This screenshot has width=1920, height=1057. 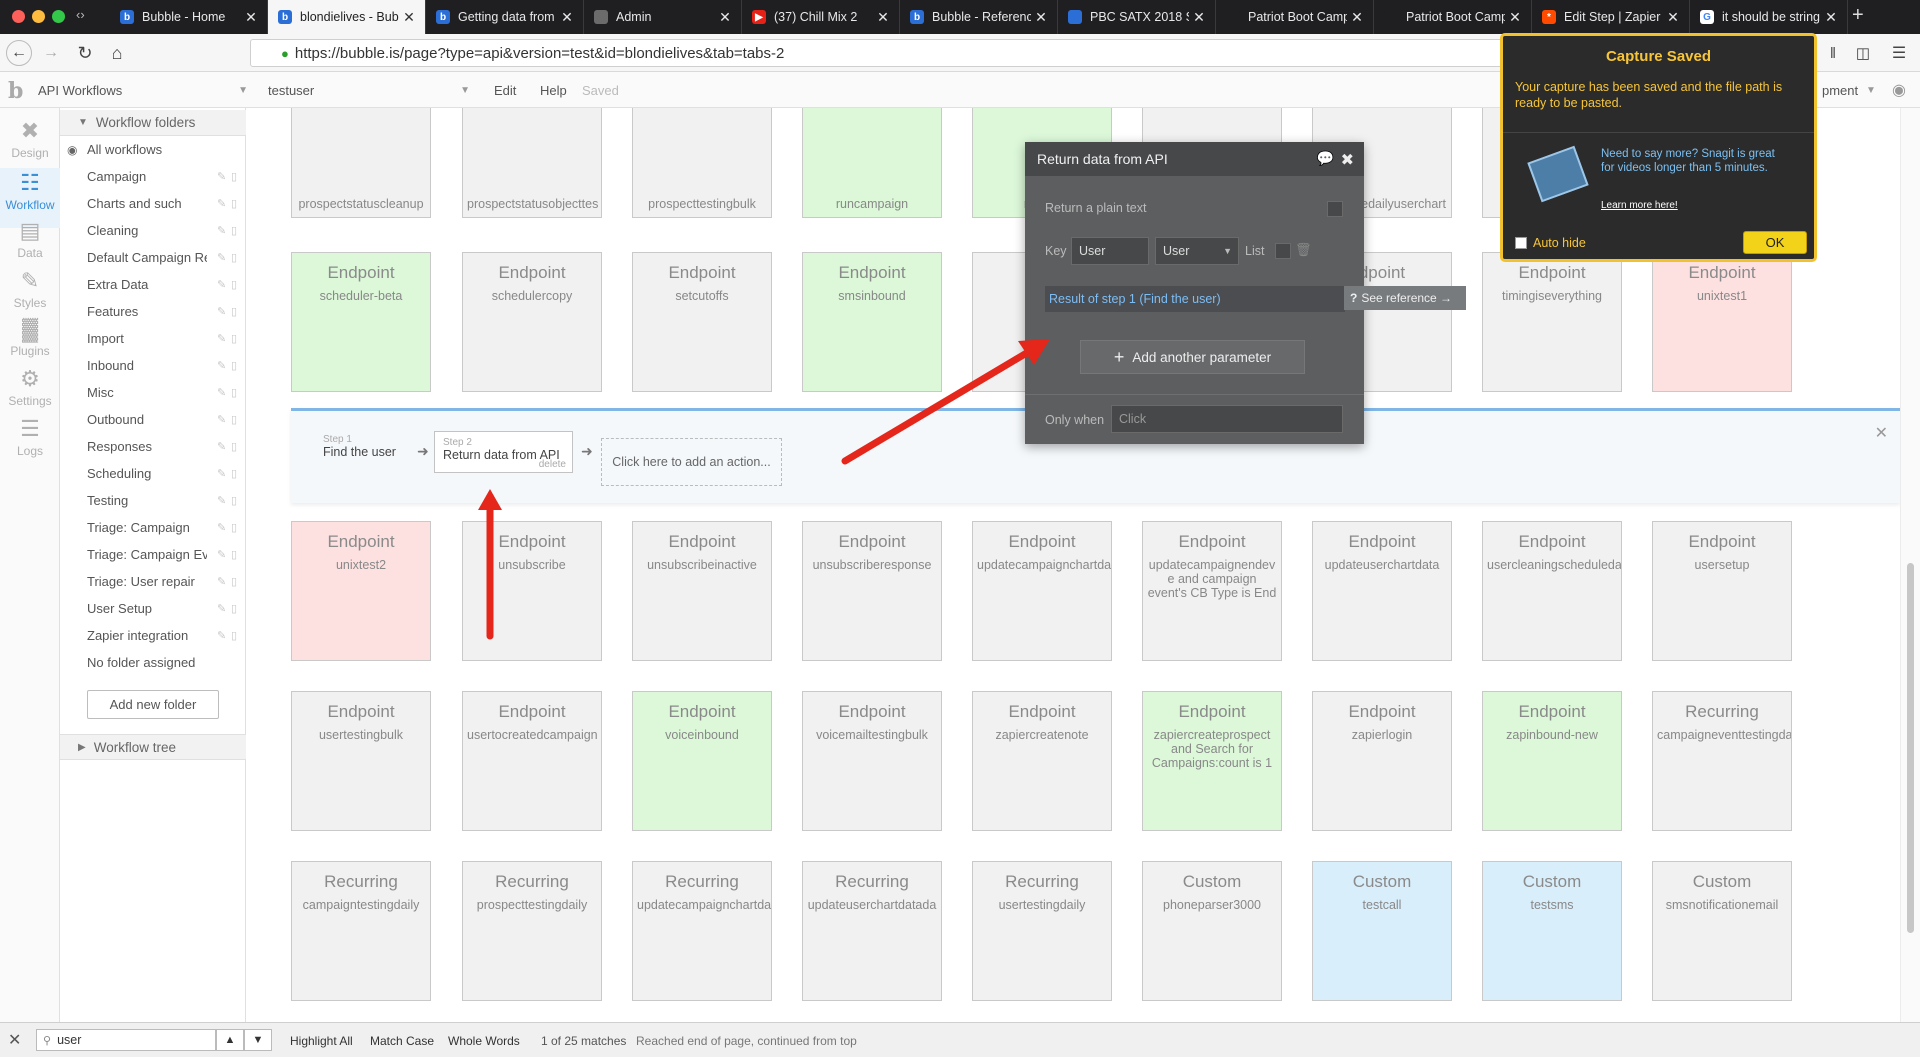 What do you see at coordinates (144, 90) in the screenshot?
I see `page-select: API Workflows ▼` at bounding box center [144, 90].